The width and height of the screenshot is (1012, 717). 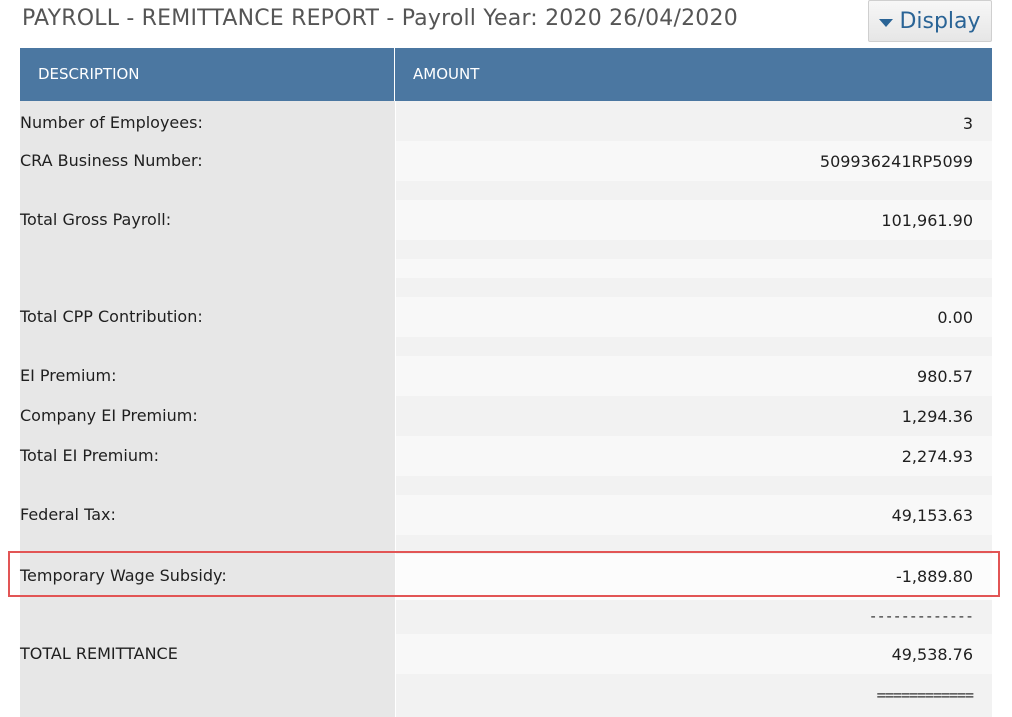 What do you see at coordinates (68, 375) in the screenshot?
I see `row-label: EI Premium:` at bounding box center [68, 375].